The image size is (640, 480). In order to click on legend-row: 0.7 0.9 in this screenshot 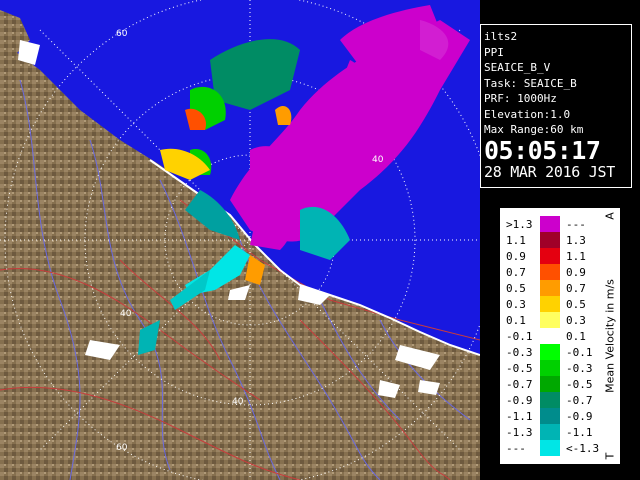, I will do `click(550, 272)`.